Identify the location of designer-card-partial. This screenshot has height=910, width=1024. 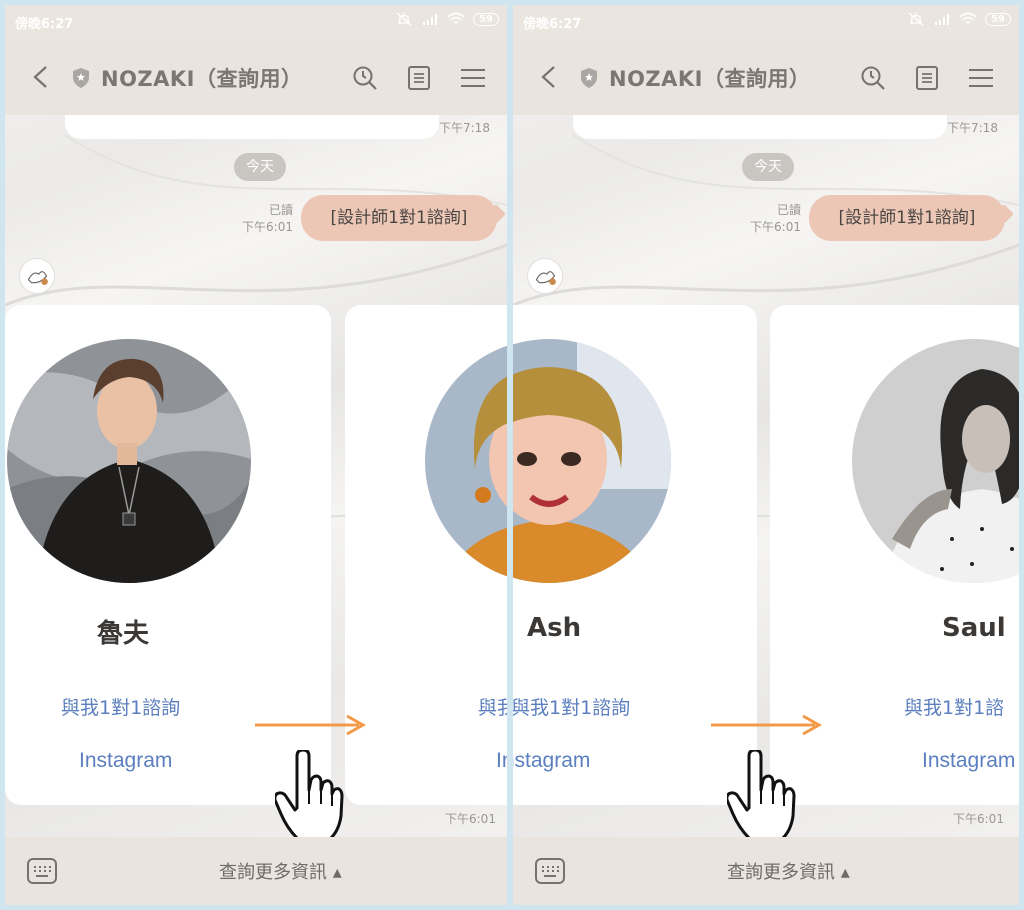
(426, 555).